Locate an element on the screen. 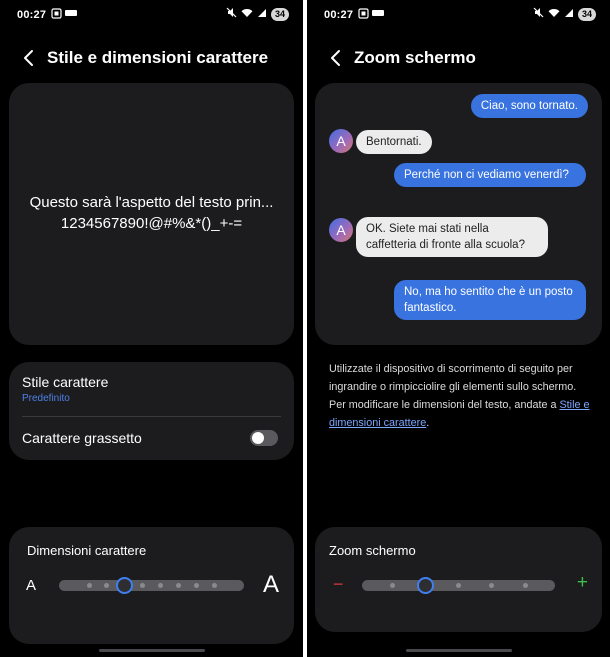 The width and height of the screenshot is (610, 657). preview-characters: 1234567890!@#%&*()_+-= is located at coordinates (151, 223).